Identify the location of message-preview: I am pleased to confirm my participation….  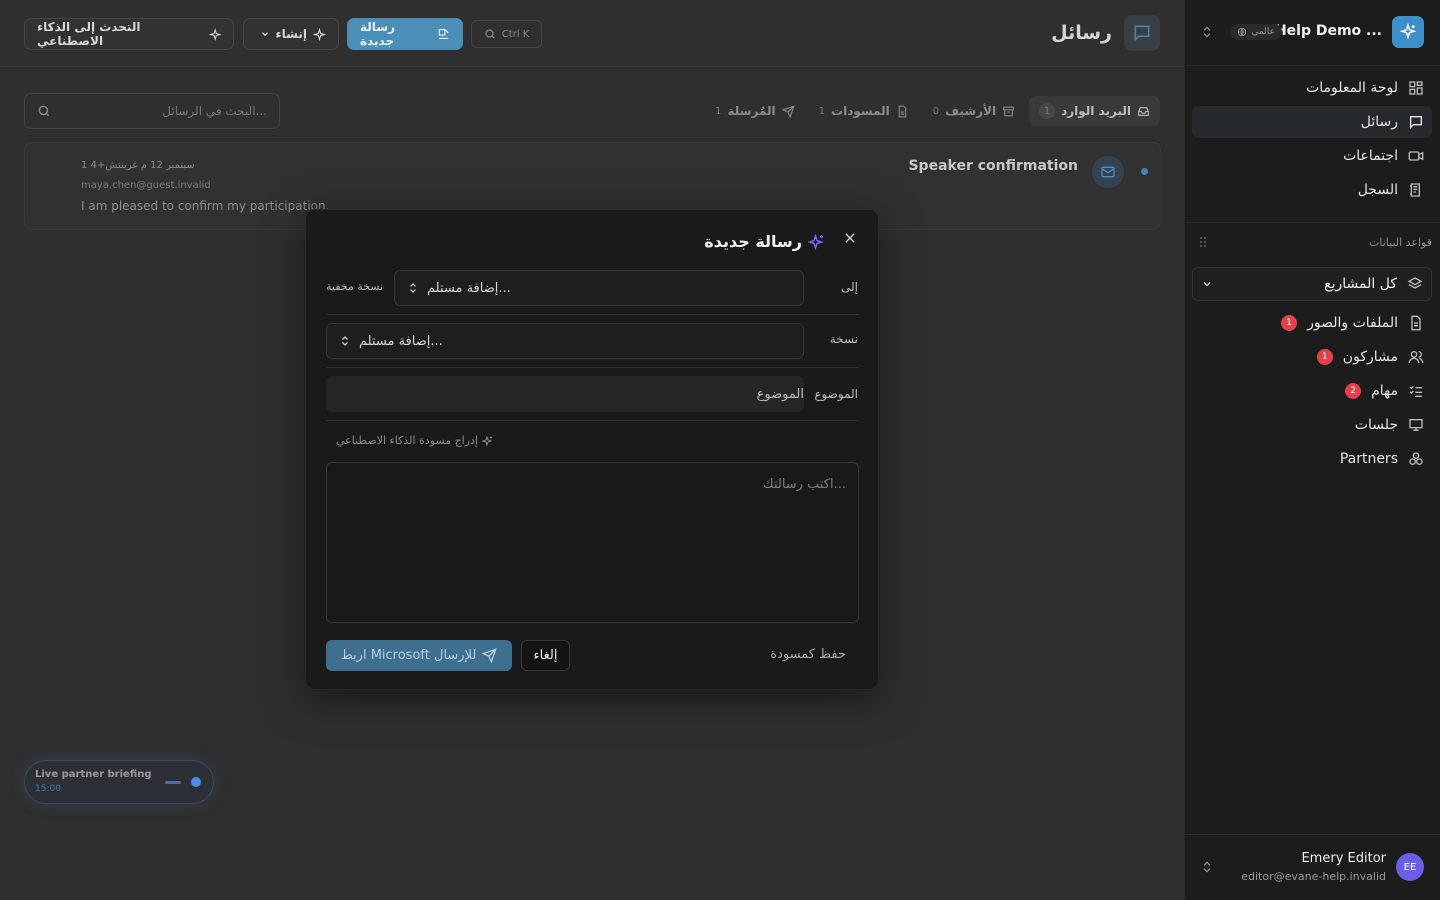
(205, 206).